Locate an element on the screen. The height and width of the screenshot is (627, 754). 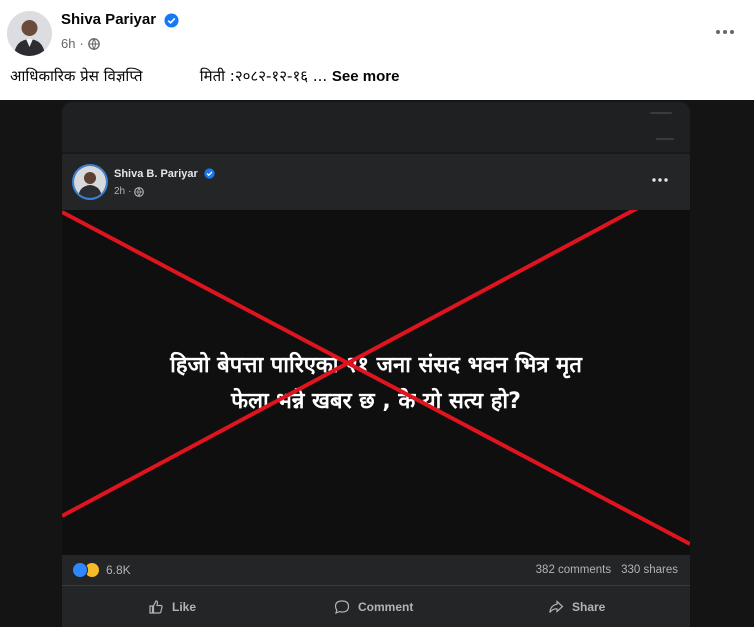
share-label: Share is located at coordinates (589, 607).